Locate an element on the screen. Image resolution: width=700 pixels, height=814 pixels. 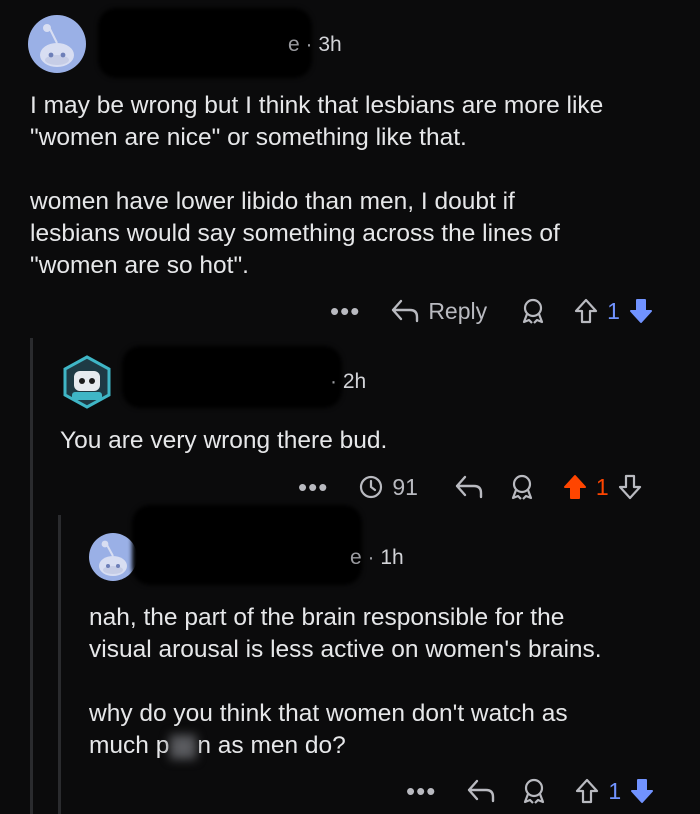
comment-meta: e · 3h is located at coordinates (315, 45).